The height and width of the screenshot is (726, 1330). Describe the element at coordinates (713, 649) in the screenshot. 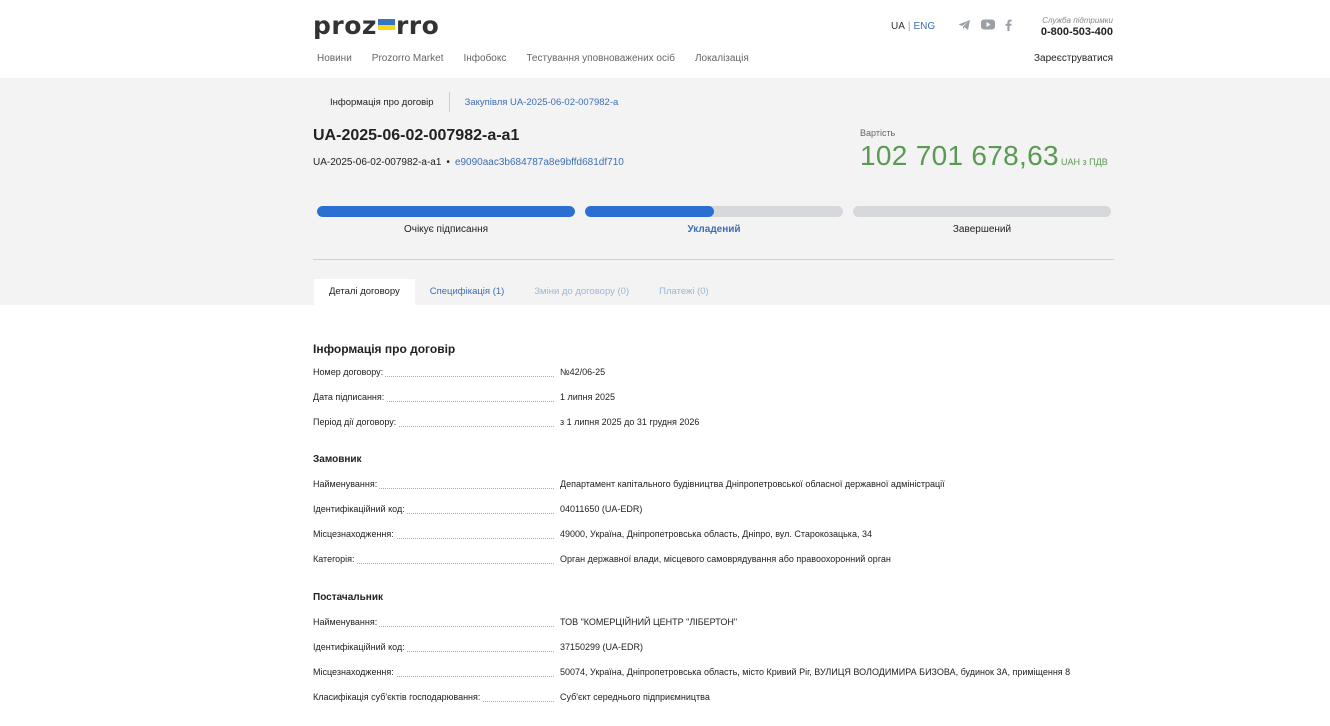

I see `supplier-row-code: Ідентифікаційний код: 37150299 (UA-EDR)` at that location.